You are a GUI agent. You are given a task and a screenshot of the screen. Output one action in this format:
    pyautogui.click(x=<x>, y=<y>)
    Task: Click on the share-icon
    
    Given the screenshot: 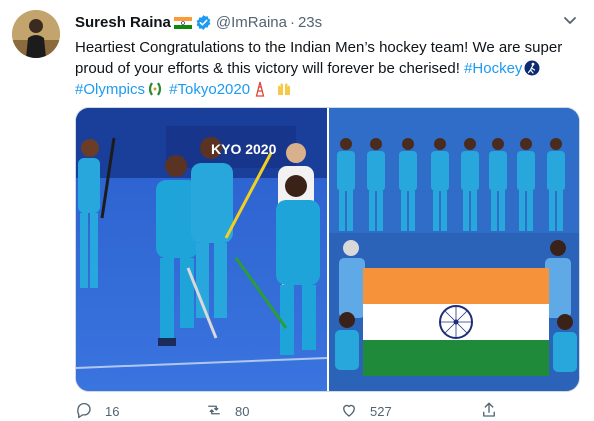 What is the action you would take?
    pyautogui.click(x=489, y=411)
    